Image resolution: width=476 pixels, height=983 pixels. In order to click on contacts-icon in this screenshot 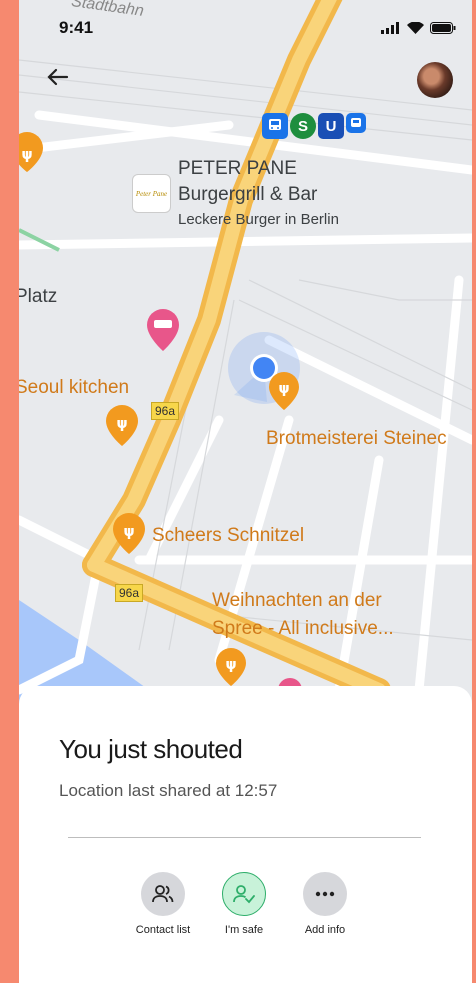, I will do `click(163, 894)`.